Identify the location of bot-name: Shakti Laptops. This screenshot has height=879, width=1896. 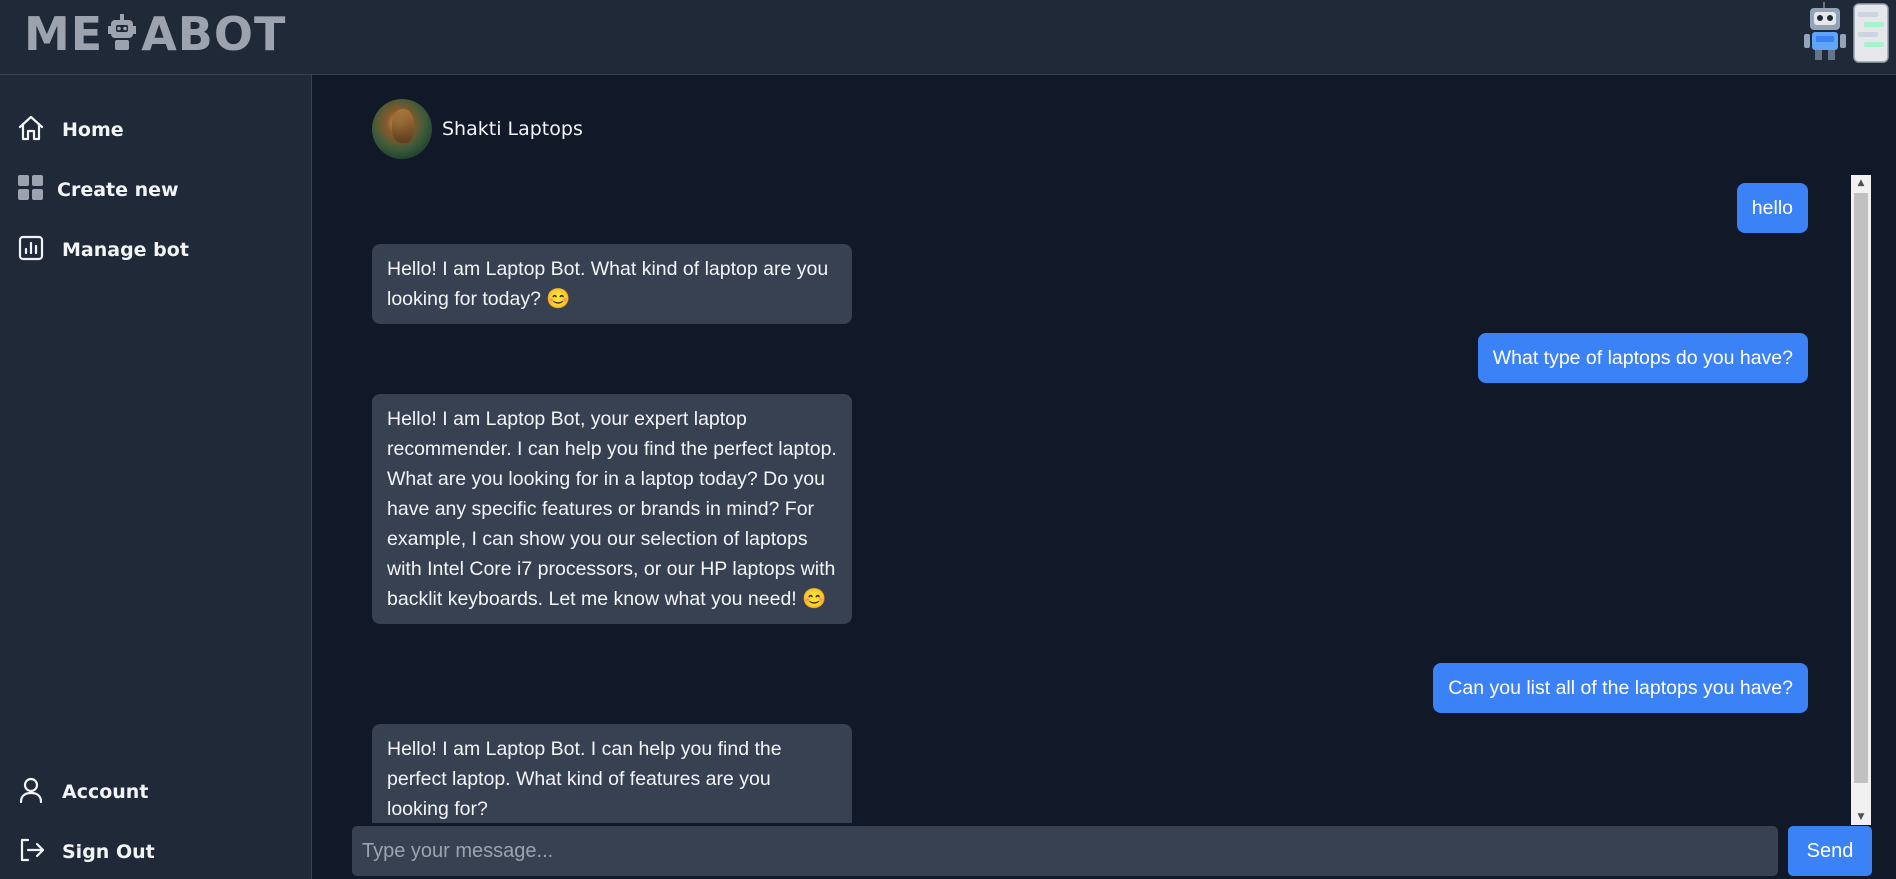
(512, 129).